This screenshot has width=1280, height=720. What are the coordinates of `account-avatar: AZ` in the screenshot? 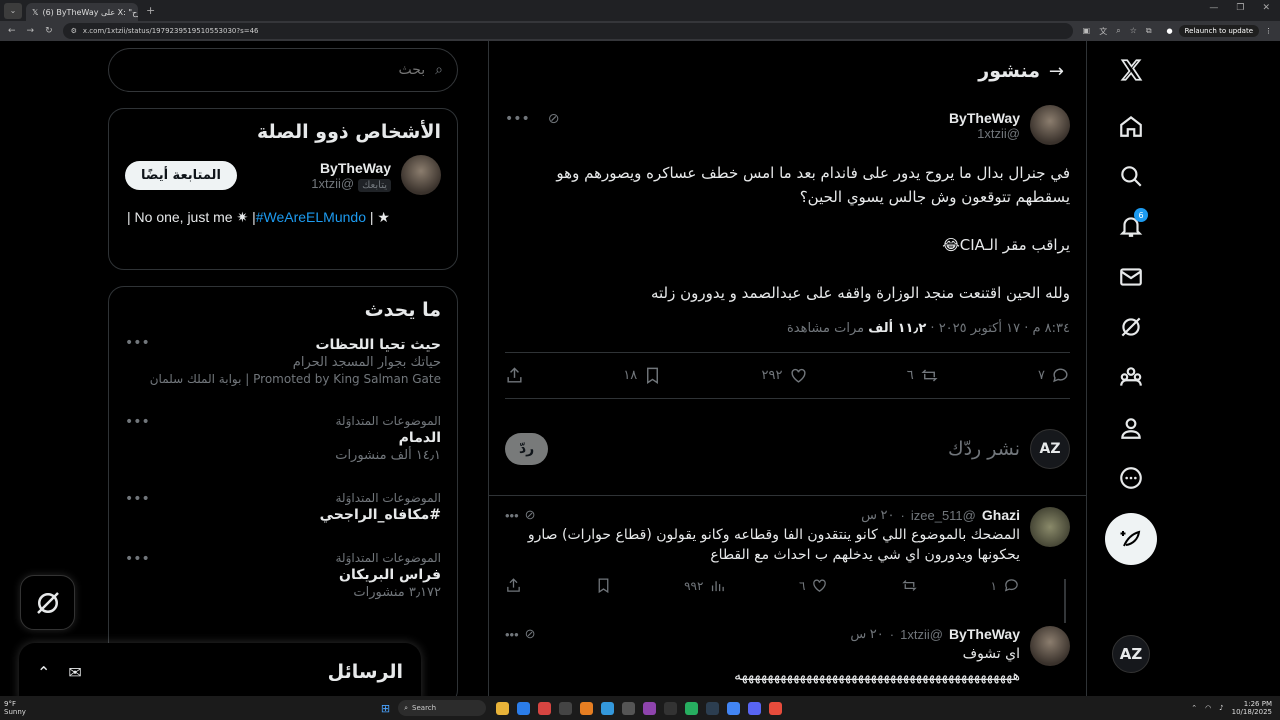 It's located at (1131, 654).